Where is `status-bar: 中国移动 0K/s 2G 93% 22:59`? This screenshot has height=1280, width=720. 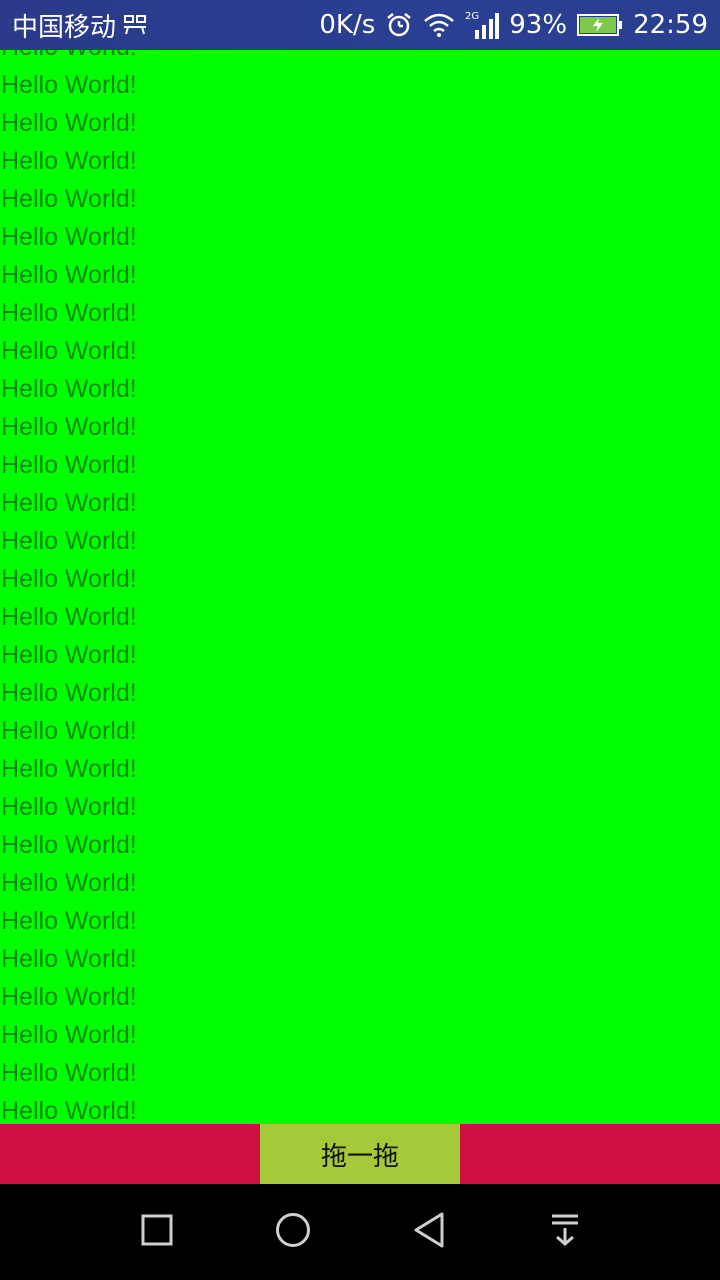
status-bar: 中国移动 0K/s 2G 93% 22:59 is located at coordinates (360, 25).